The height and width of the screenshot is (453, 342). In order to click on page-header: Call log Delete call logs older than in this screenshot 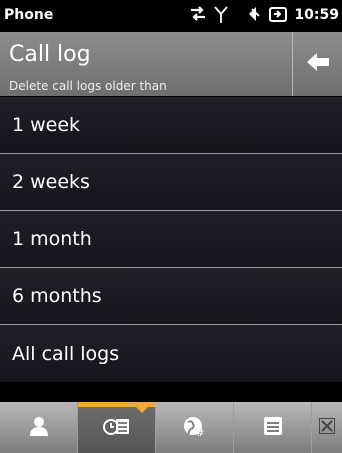, I will do `click(171, 64)`.